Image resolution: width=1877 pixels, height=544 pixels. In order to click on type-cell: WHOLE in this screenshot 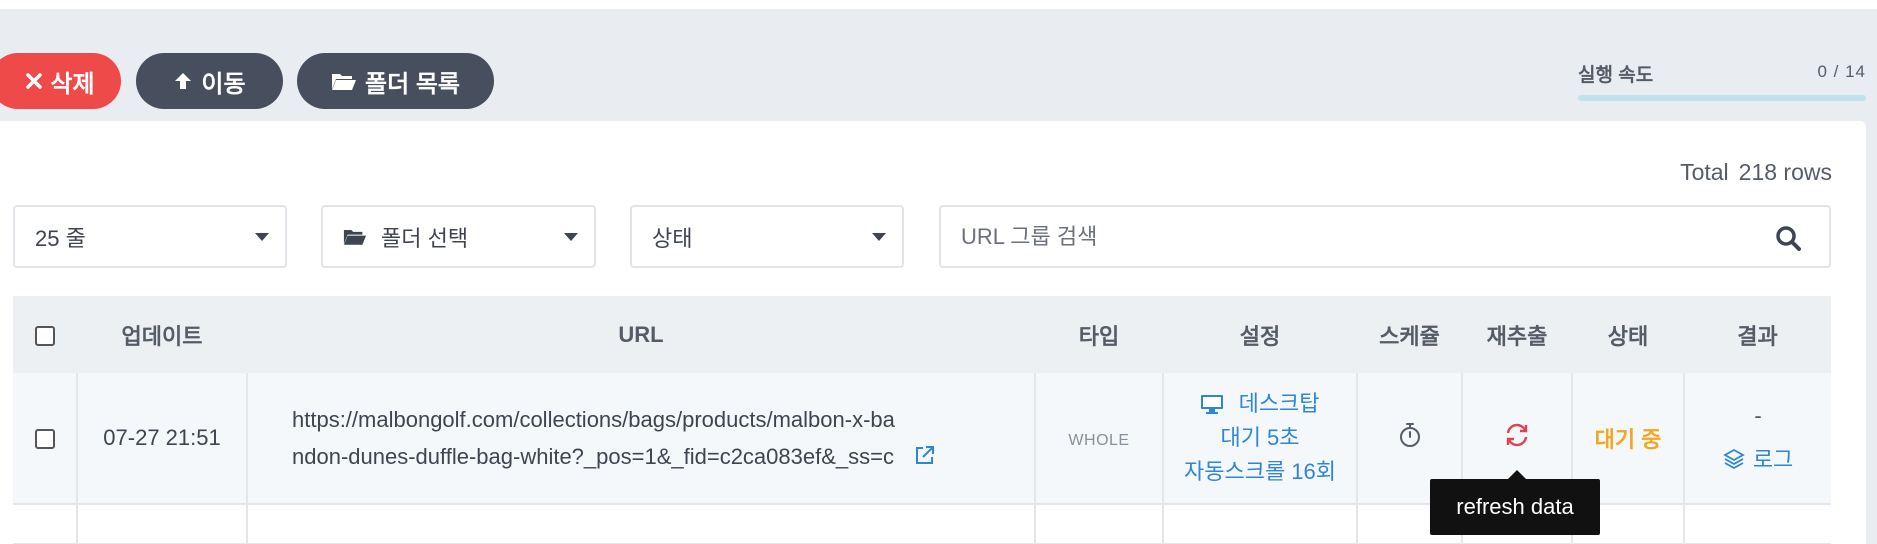, I will do `click(1099, 439)`.